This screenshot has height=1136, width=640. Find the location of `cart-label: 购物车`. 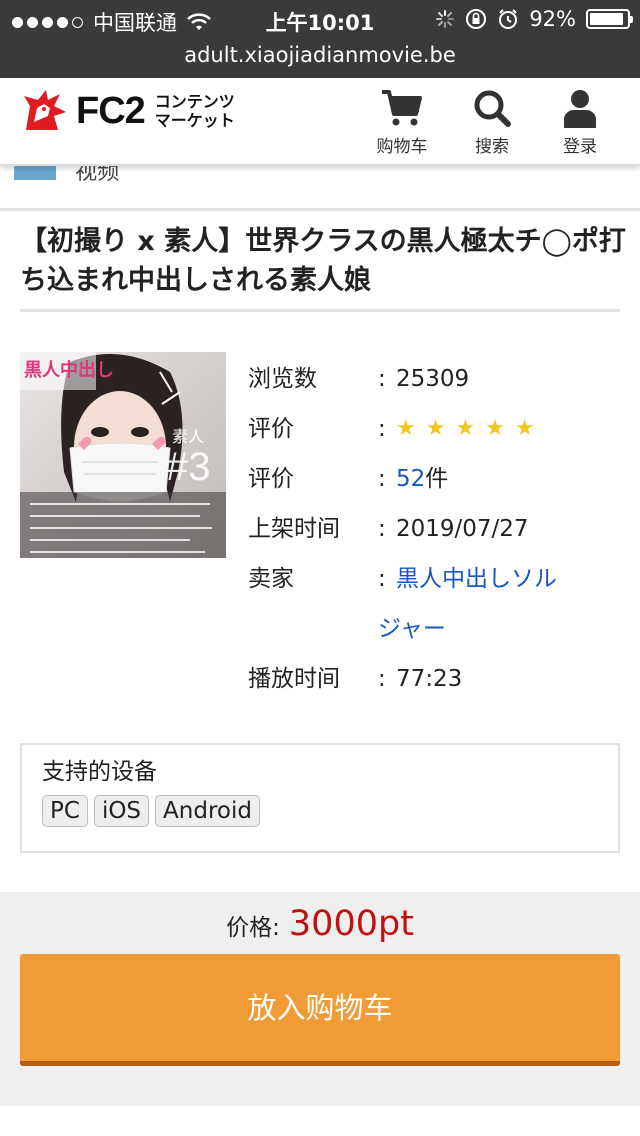

cart-label: 购物车 is located at coordinates (402, 147).